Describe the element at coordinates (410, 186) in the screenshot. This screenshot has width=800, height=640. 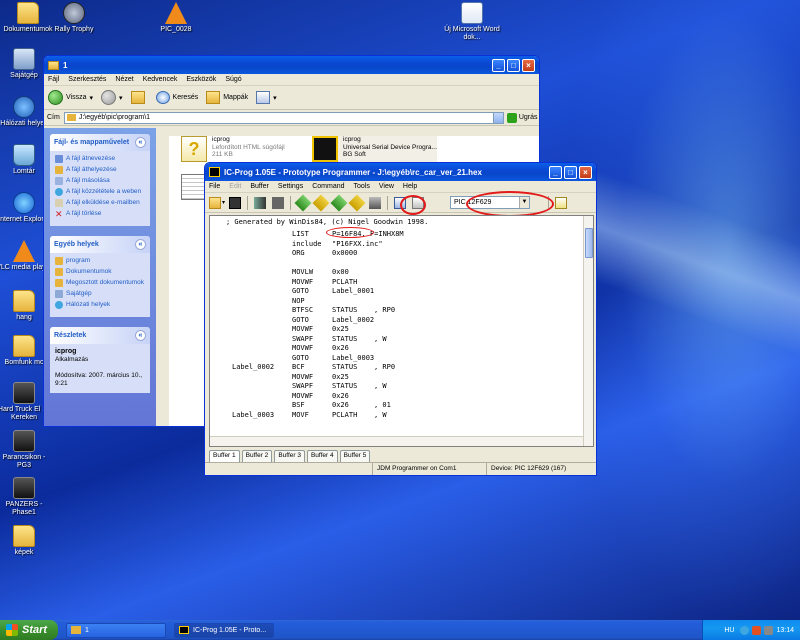
I see `menu-help: Help` at that location.